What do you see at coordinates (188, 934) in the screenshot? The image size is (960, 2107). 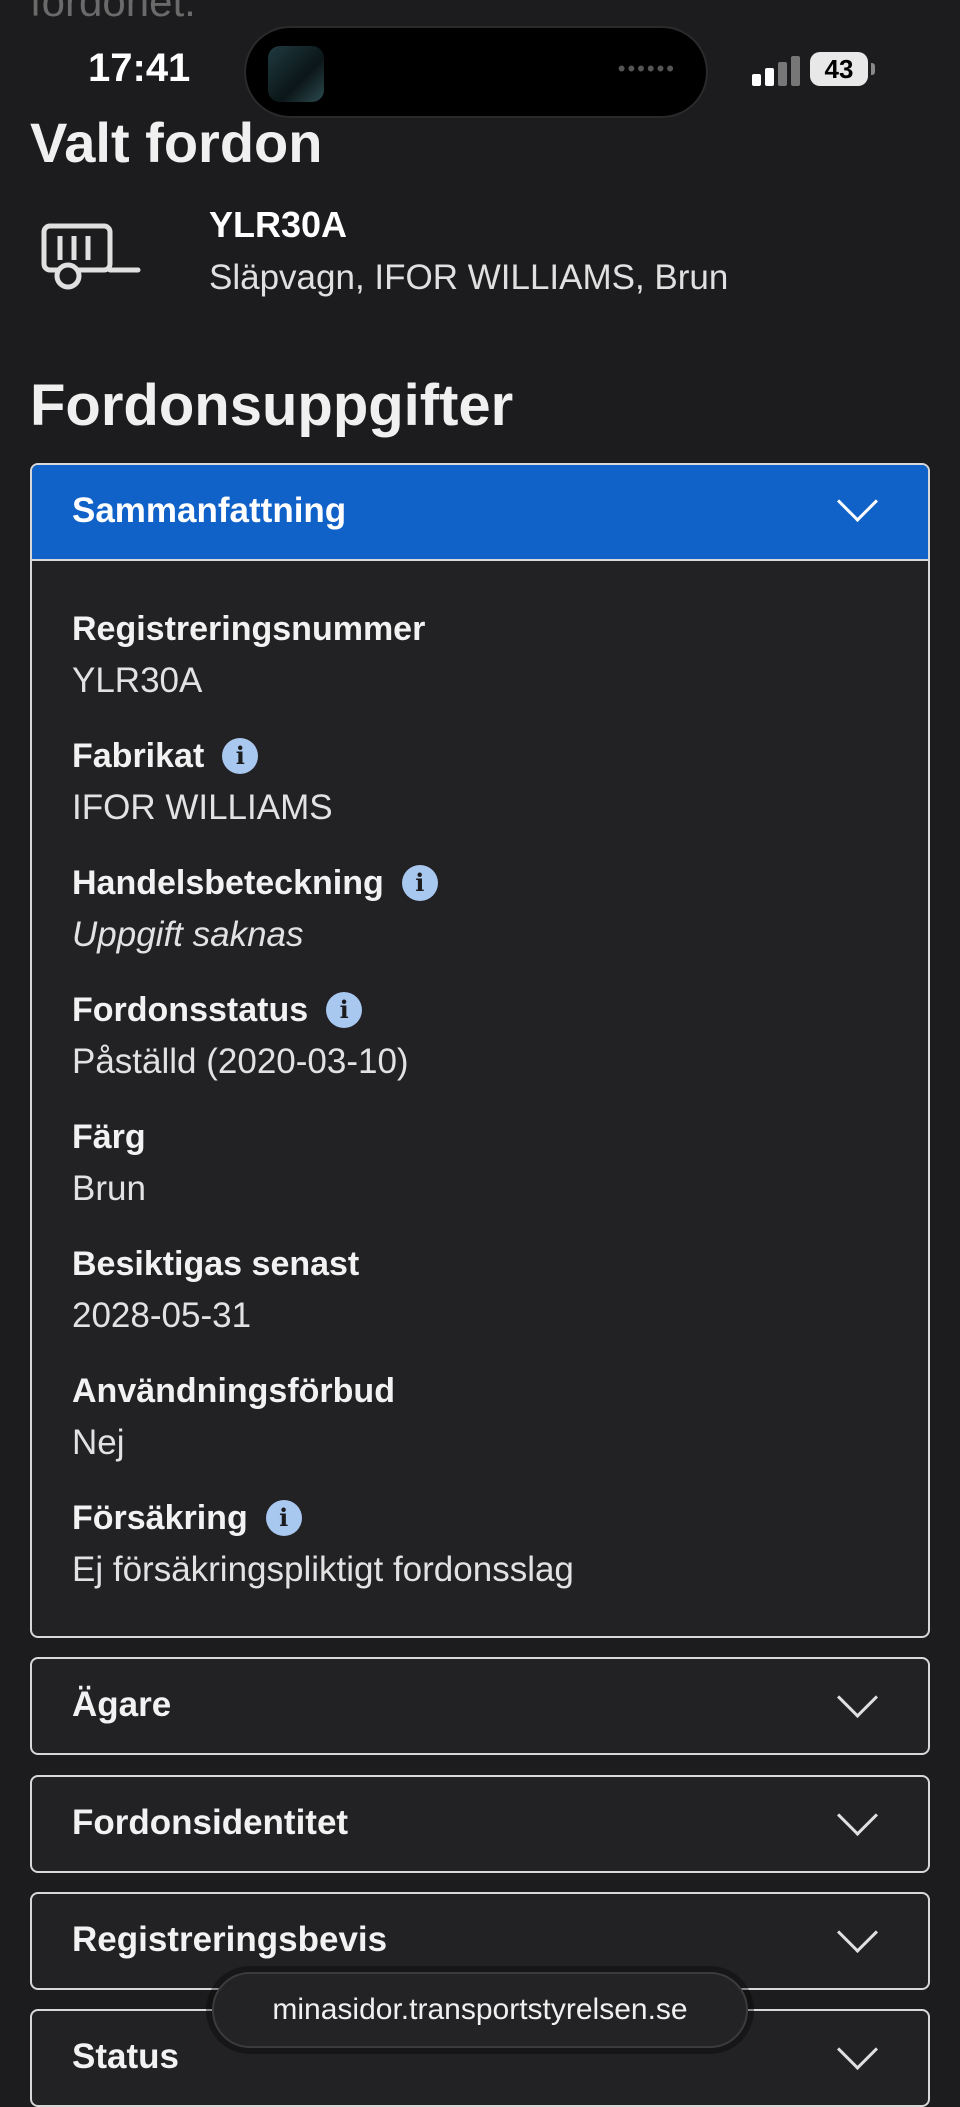 I see `field-value: Uppgift saknas` at bounding box center [188, 934].